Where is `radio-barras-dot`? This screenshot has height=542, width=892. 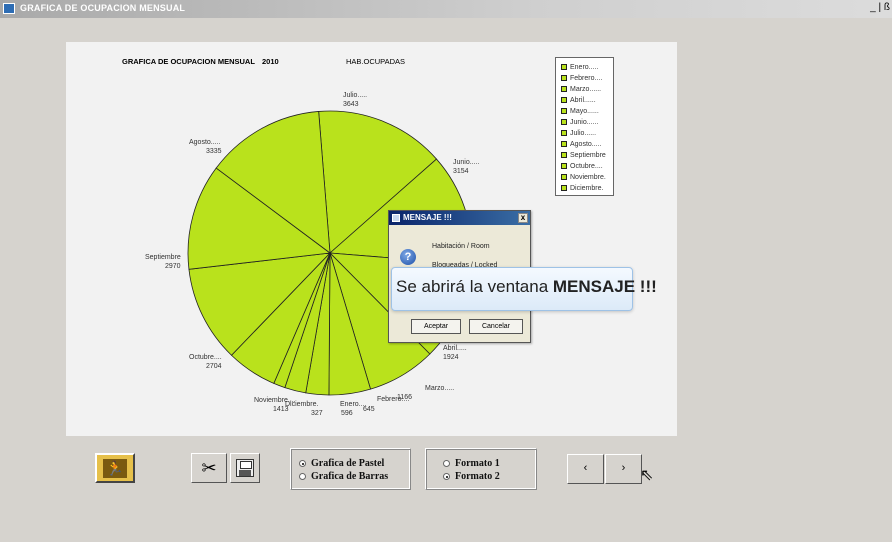 radio-barras-dot is located at coordinates (302, 476).